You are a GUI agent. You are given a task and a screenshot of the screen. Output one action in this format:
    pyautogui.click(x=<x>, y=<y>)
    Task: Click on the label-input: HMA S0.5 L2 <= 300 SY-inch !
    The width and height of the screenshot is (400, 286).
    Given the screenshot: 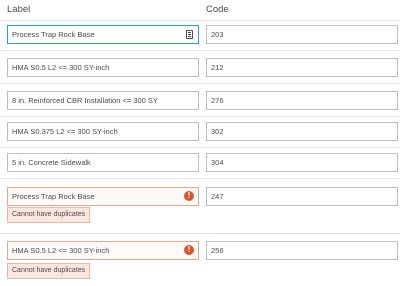 What is the action you would take?
    pyautogui.click(x=103, y=250)
    